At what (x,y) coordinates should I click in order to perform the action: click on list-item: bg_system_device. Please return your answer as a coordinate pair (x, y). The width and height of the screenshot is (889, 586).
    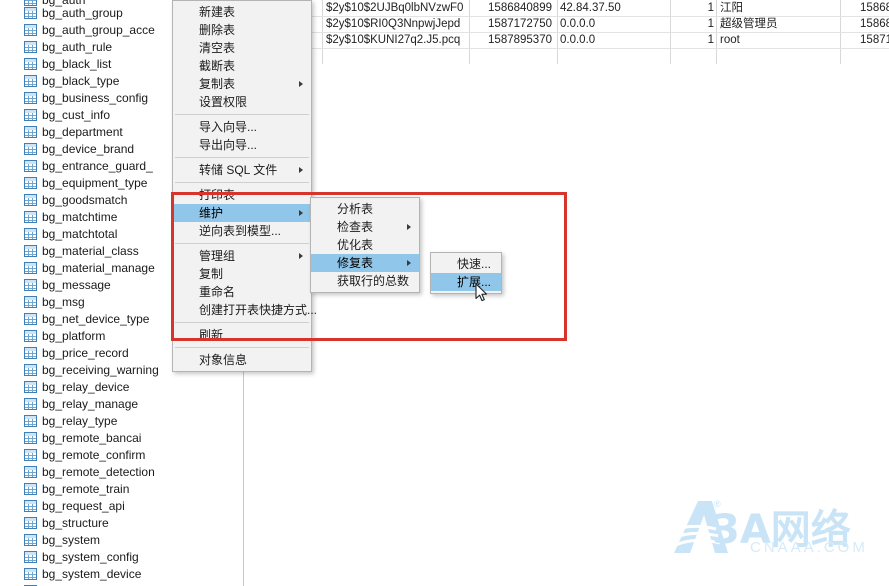
    Looking at the image, I should click on (122, 574).